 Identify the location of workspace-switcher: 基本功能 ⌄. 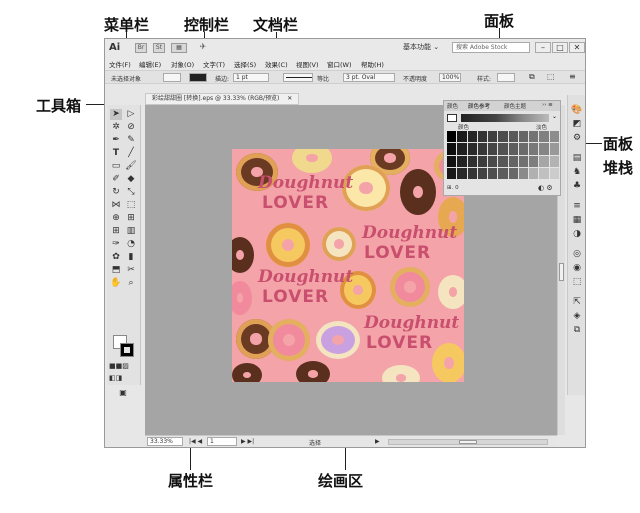
(421, 47).